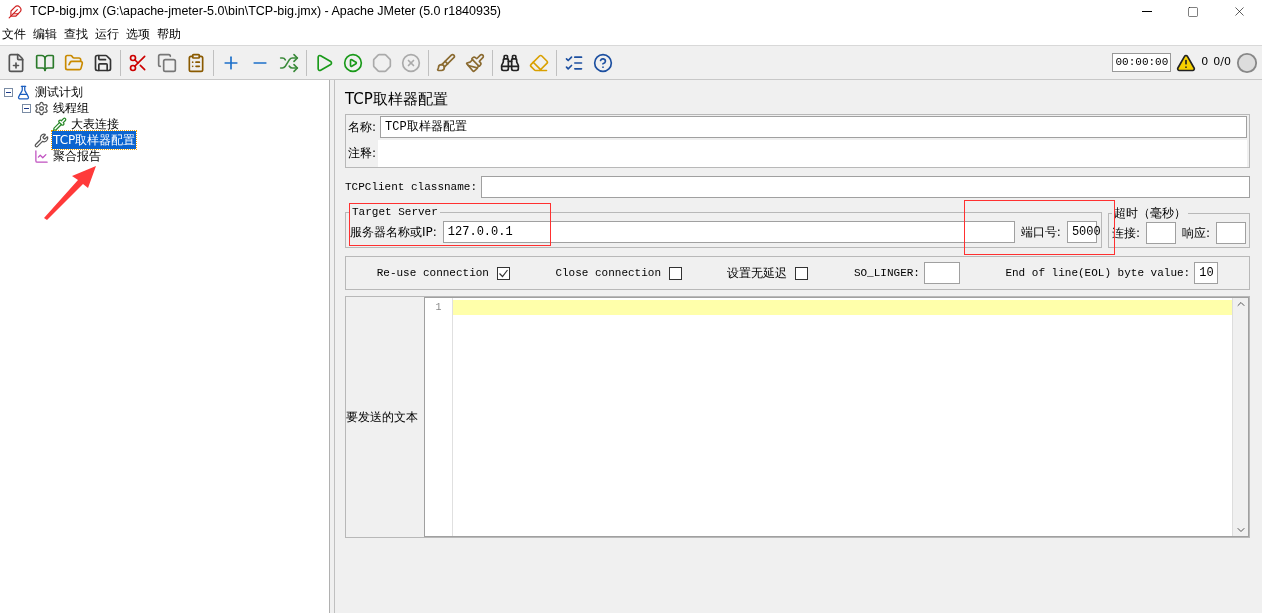  Describe the element at coordinates (1240, 417) in the screenshot. I see `scrollbar` at that location.